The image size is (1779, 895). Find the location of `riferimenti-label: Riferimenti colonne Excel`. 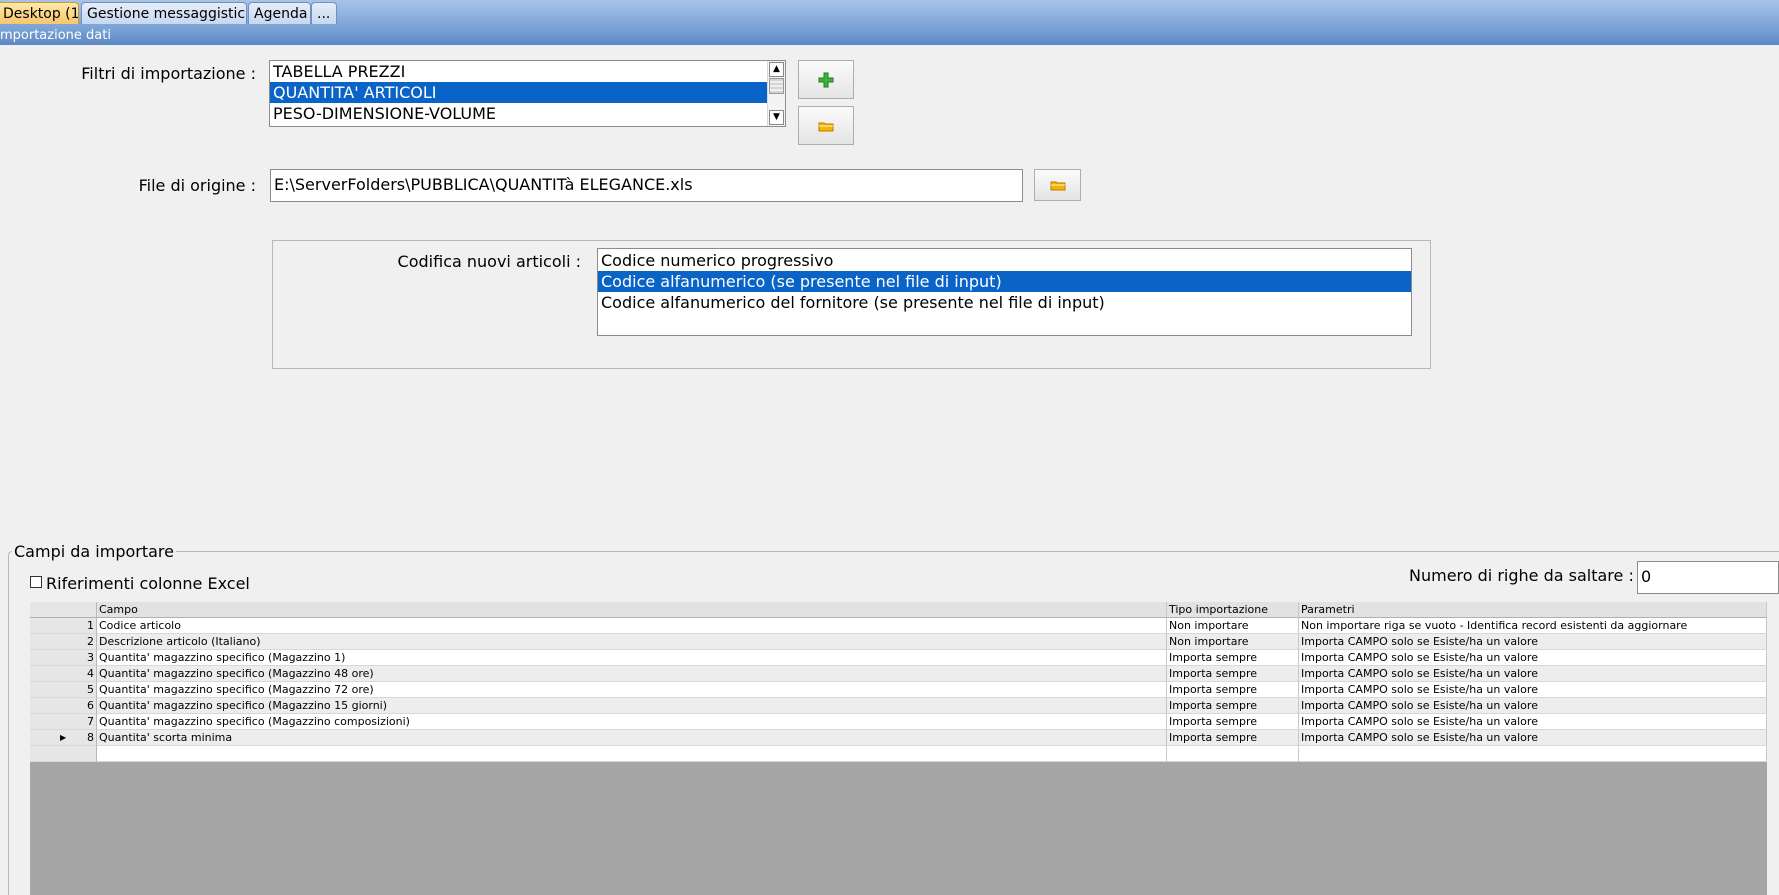

riferimenti-label: Riferimenti colonne Excel is located at coordinates (148, 583).